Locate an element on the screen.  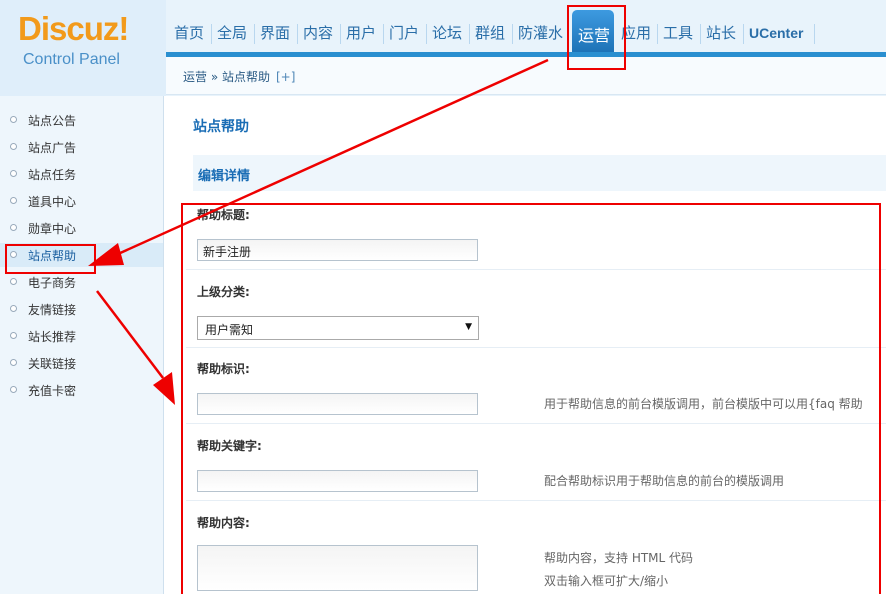
nav-item-interface: 界面 is located at coordinates (275, 34).